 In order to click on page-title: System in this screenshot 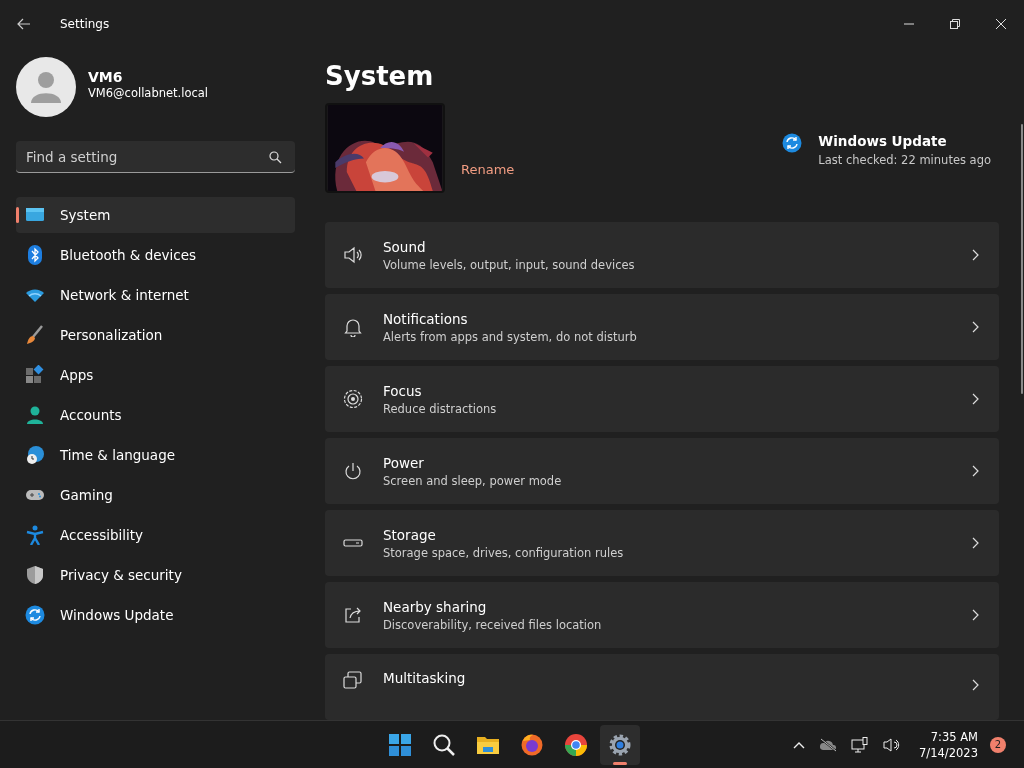, I will do `click(380, 76)`.